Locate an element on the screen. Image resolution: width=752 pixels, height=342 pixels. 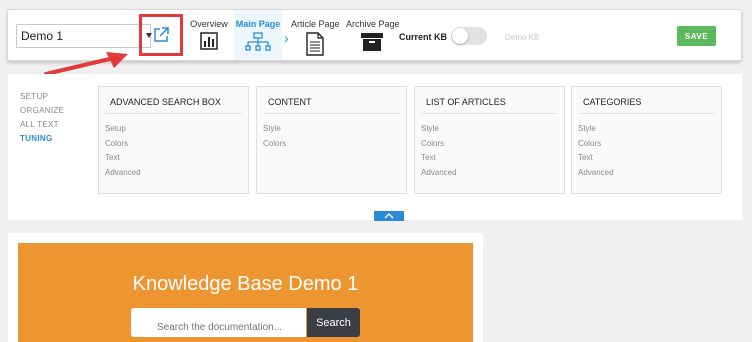
nav-overview-label: Overview is located at coordinates (209, 24).